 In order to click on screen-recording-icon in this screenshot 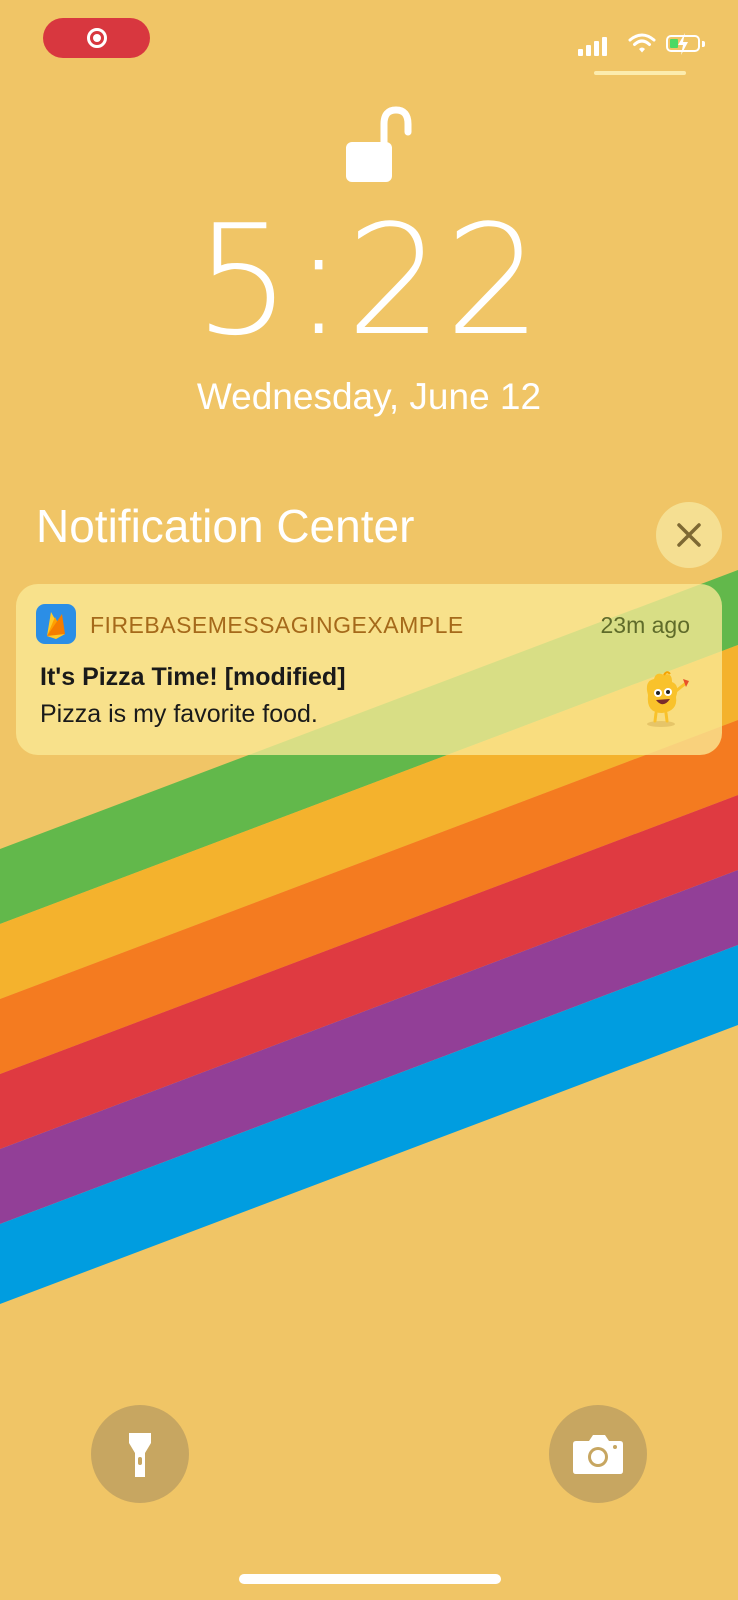, I will do `click(96, 38)`.